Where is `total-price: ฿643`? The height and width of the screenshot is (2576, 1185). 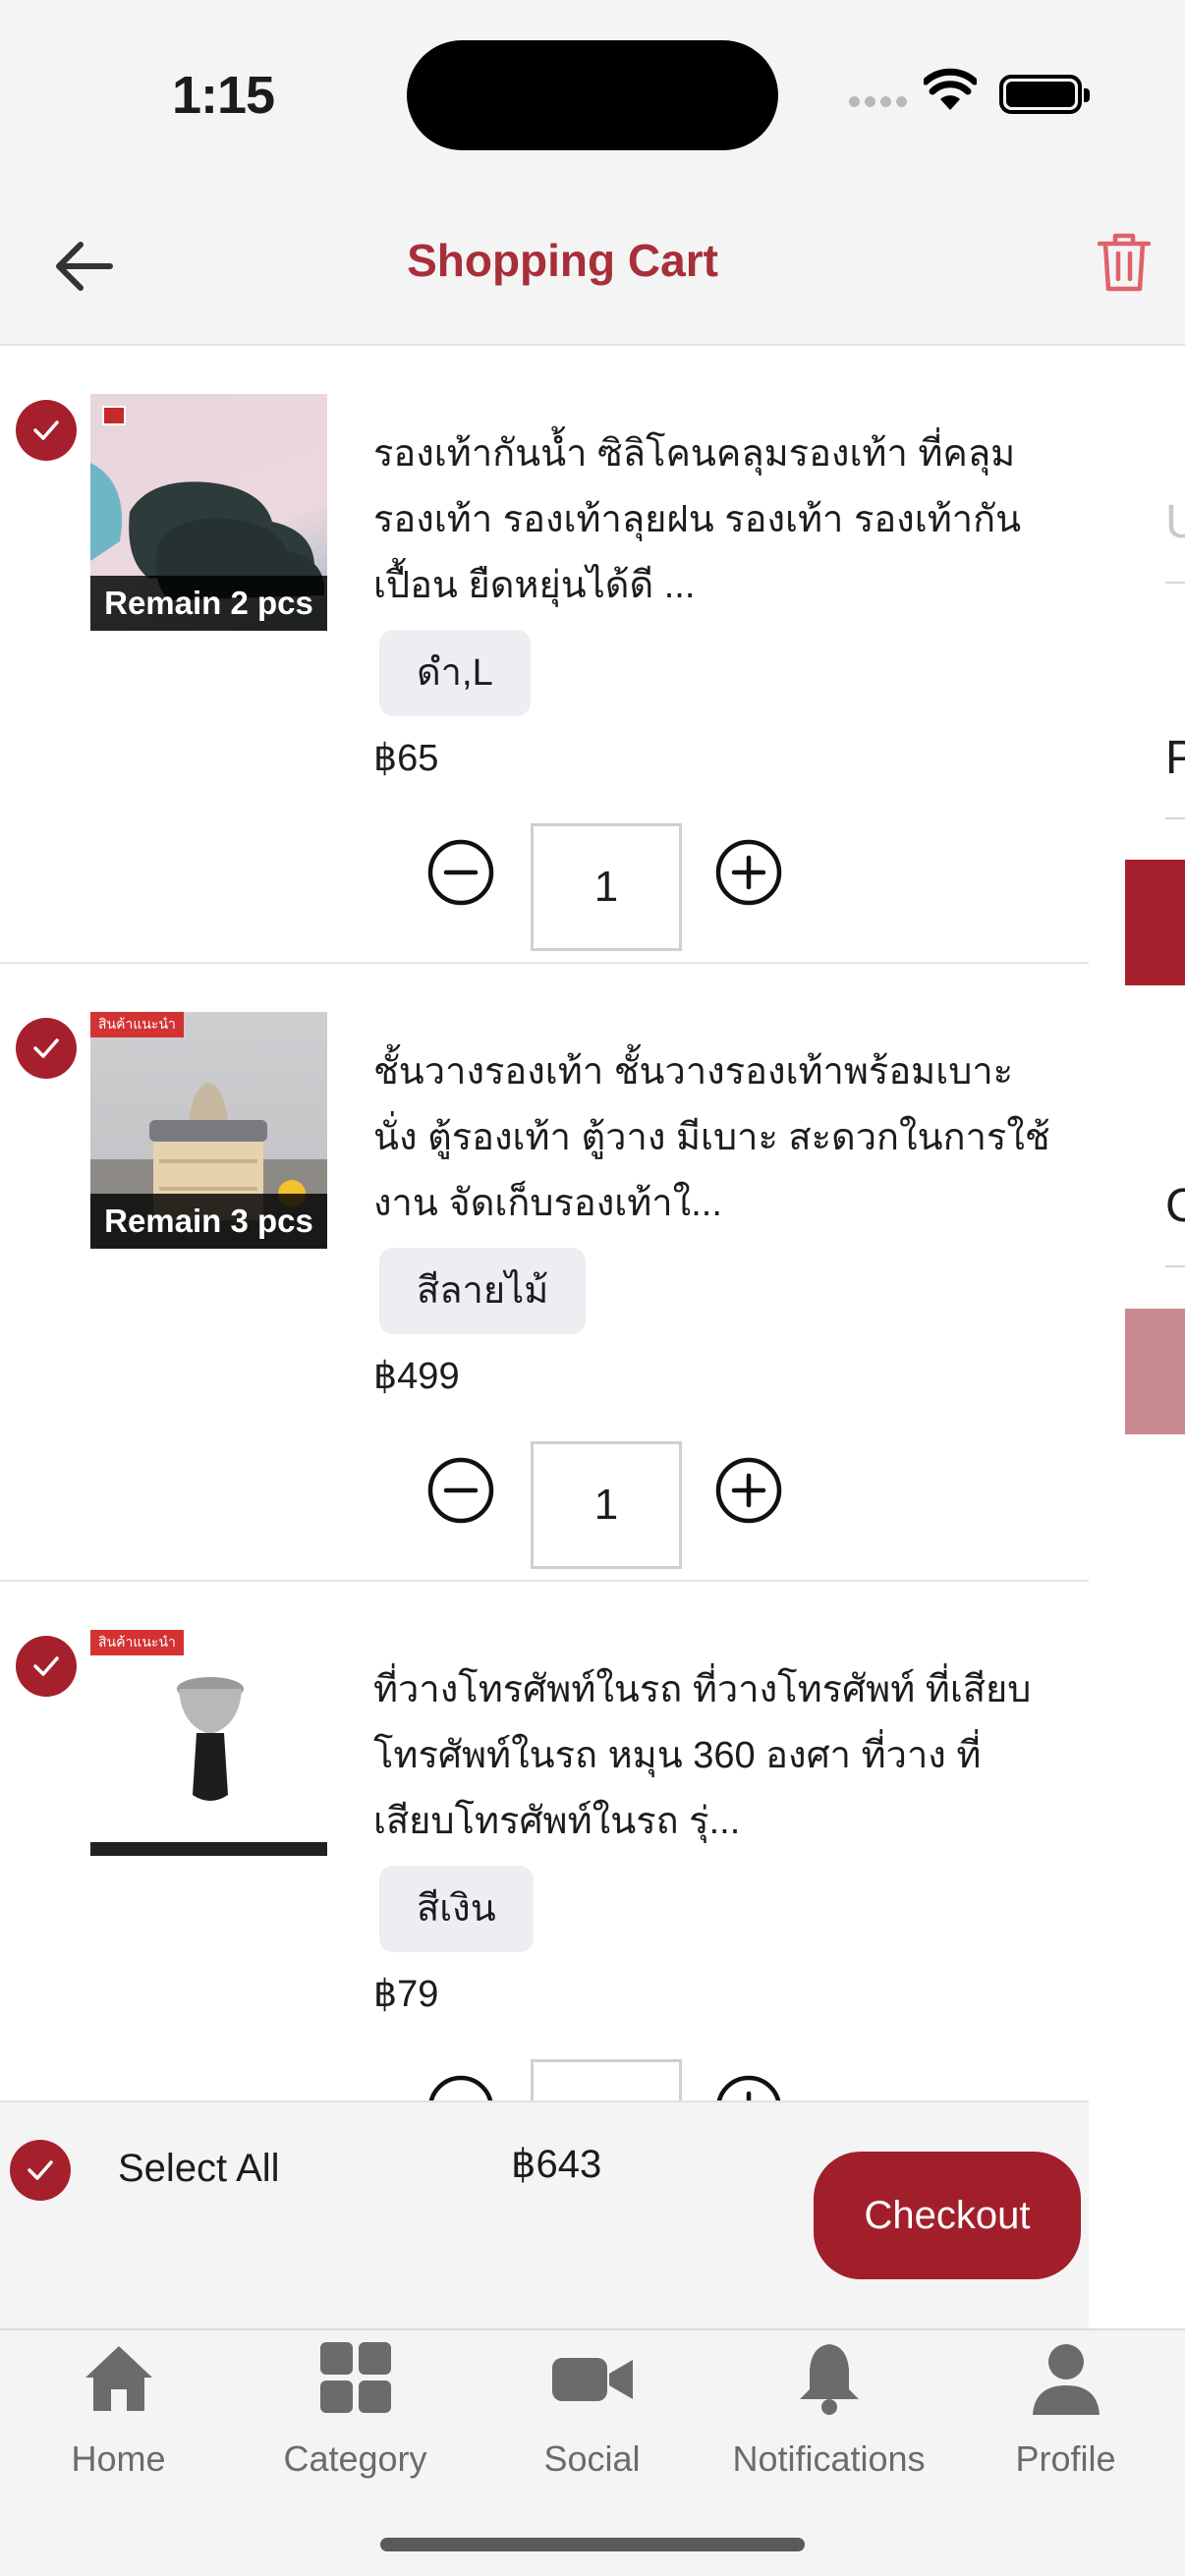
total-price: ฿643 is located at coordinates (557, 2164).